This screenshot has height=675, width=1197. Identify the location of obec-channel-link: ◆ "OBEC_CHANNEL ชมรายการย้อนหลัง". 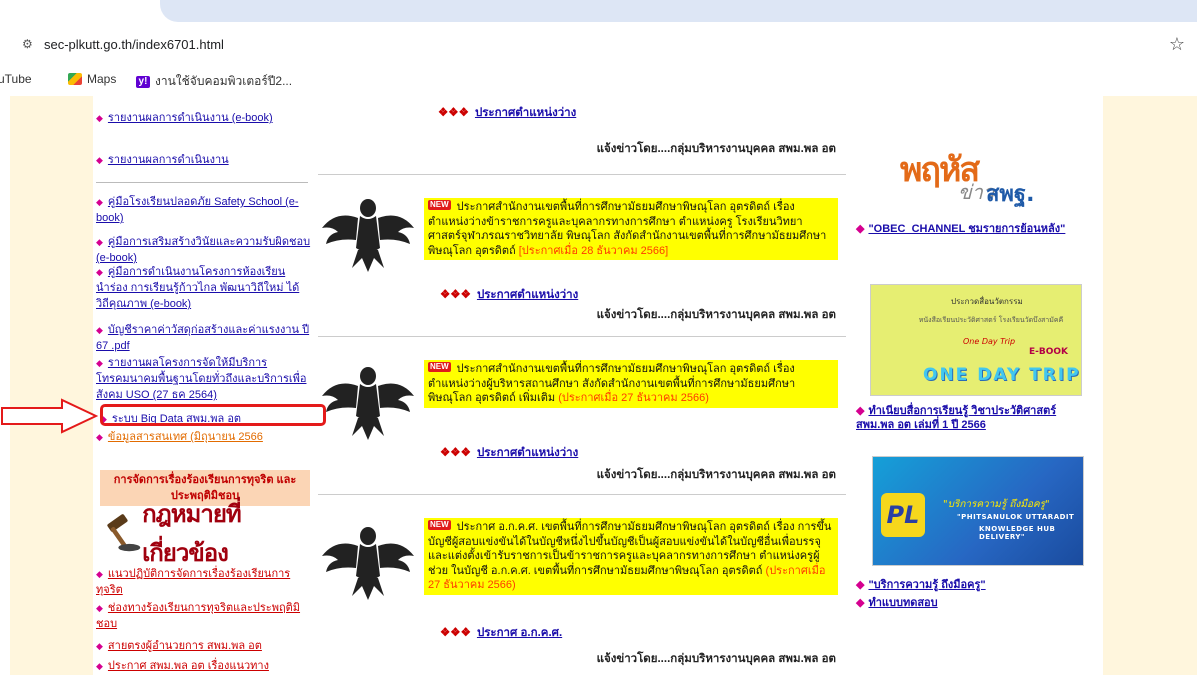
(976, 229).